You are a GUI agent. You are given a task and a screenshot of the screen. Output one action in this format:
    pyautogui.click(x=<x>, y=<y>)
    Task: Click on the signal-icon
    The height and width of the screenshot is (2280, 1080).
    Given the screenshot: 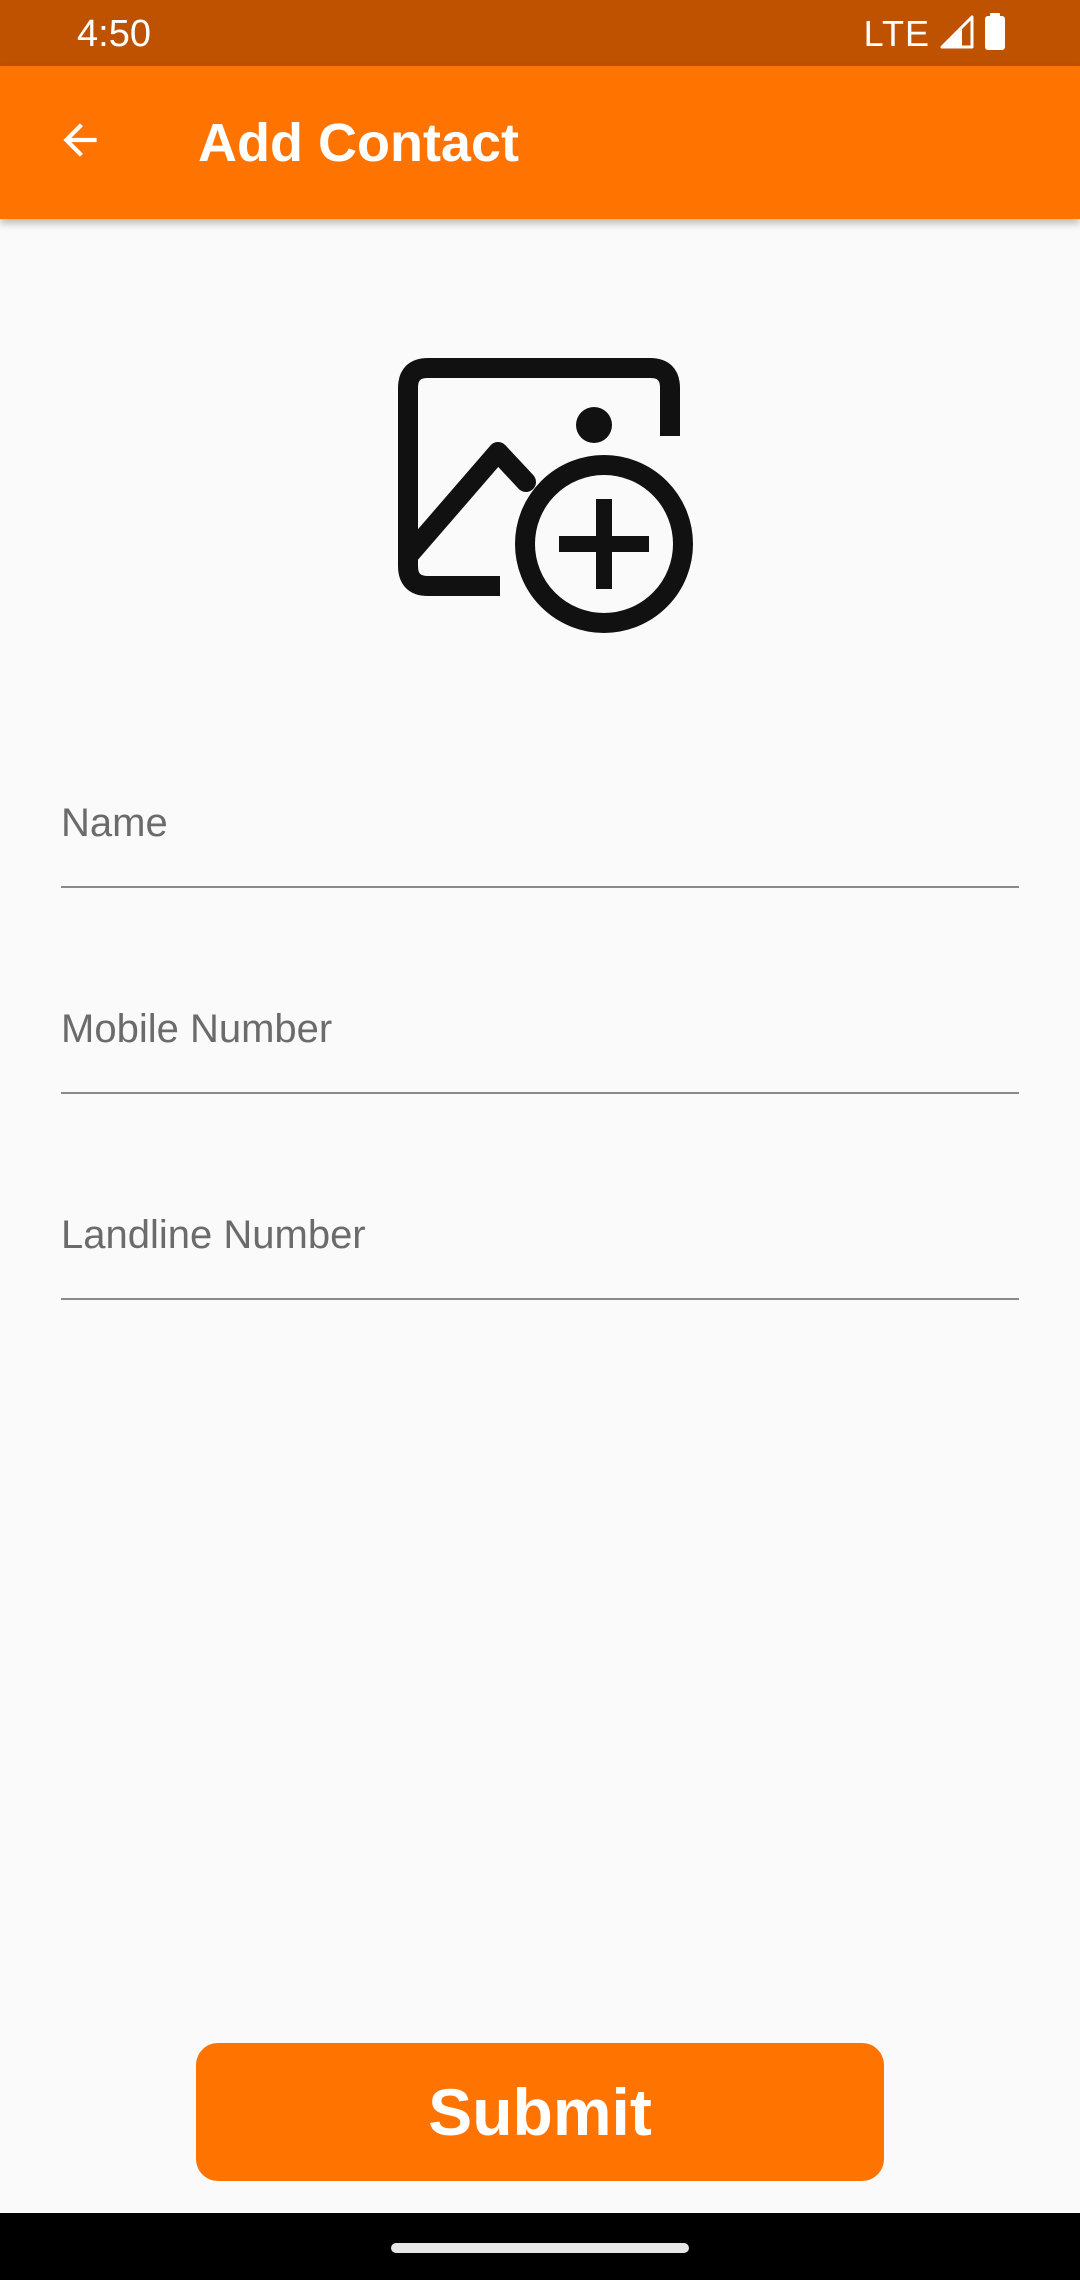 What is the action you would take?
    pyautogui.click(x=957, y=34)
    